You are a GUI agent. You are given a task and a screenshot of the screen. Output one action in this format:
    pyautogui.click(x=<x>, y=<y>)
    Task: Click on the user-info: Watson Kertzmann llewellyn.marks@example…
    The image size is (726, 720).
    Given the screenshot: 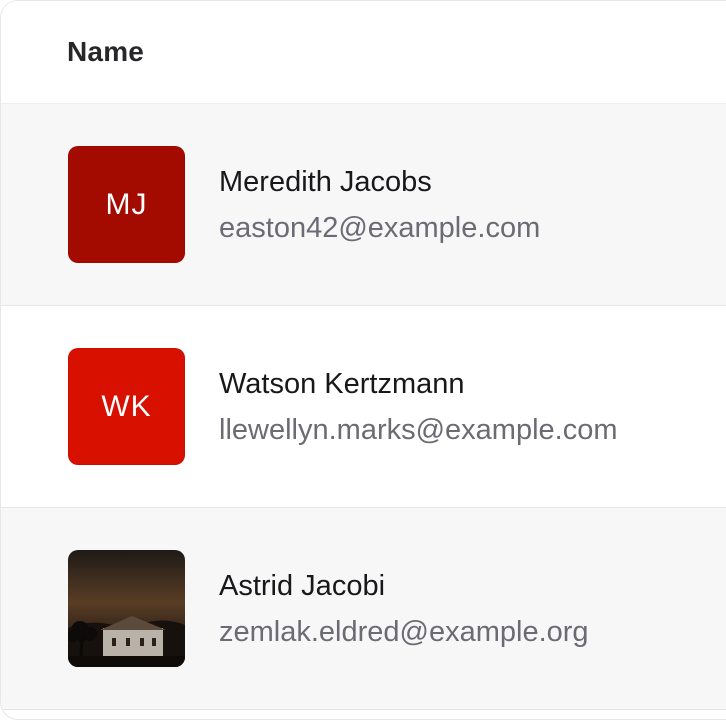 What is the action you would take?
    pyautogui.click(x=418, y=407)
    